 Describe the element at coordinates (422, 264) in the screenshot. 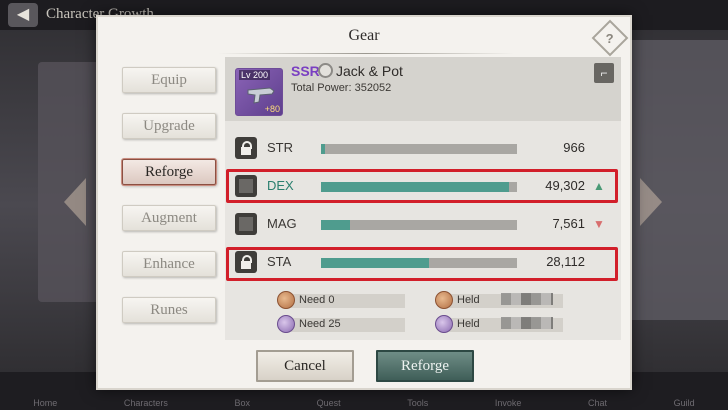

I see `highlight-box-sta` at that location.